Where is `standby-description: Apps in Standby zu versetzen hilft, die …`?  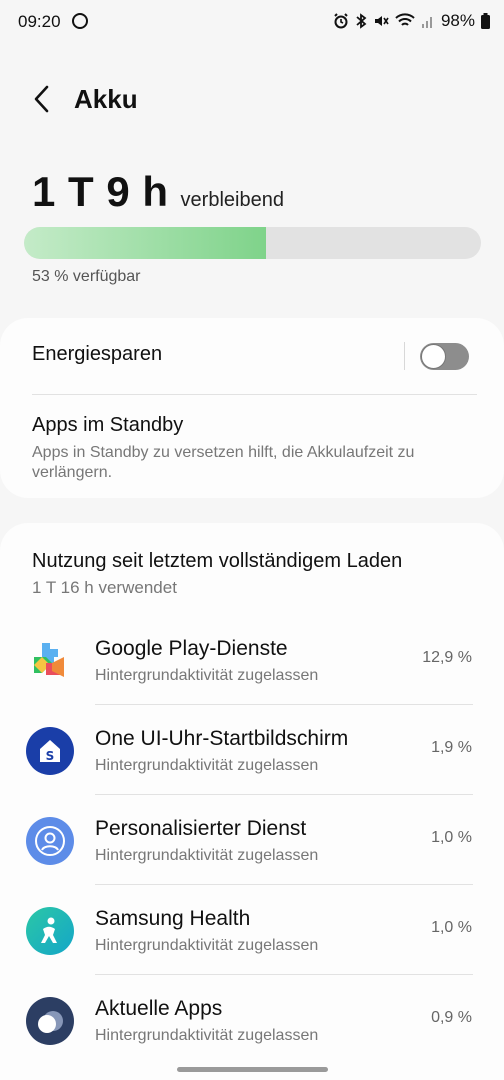 standby-description: Apps in Standby zu versetzen hilft, die … is located at coordinates (223, 462).